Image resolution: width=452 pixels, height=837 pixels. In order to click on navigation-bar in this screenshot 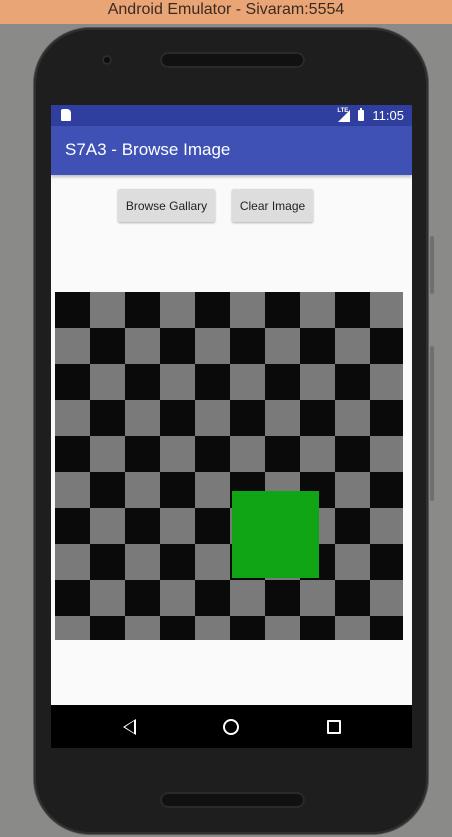, I will do `click(231, 726)`.